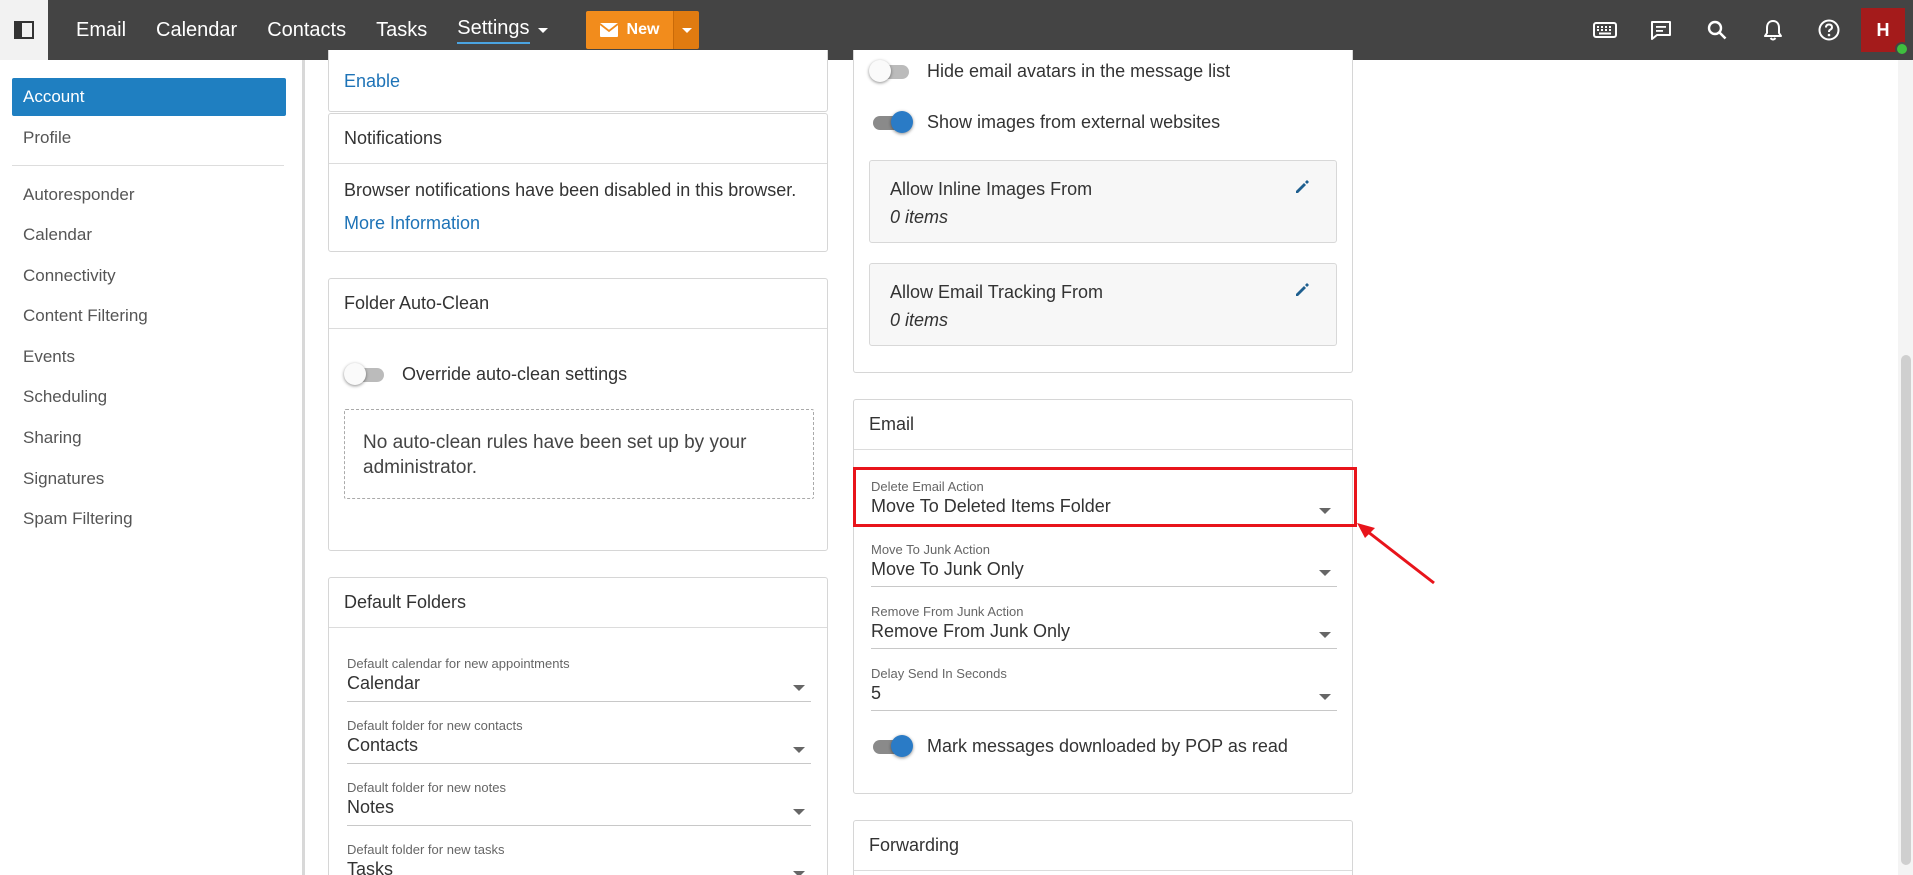  What do you see at coordinates (1107, 745) in the screenshot?
I see `pop-mark-read-label: Mark messages downloaded by POP as read` at bounding box center [1107, 745].